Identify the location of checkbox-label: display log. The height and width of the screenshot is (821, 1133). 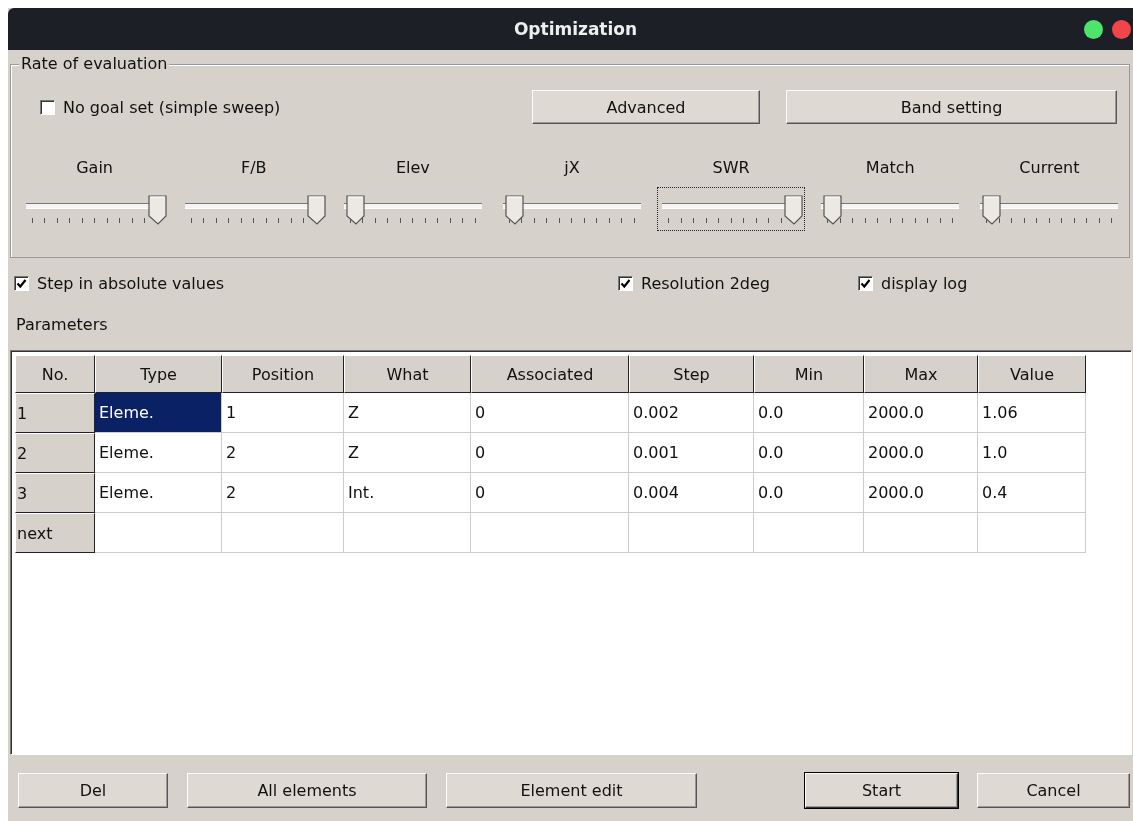
(924, 283).